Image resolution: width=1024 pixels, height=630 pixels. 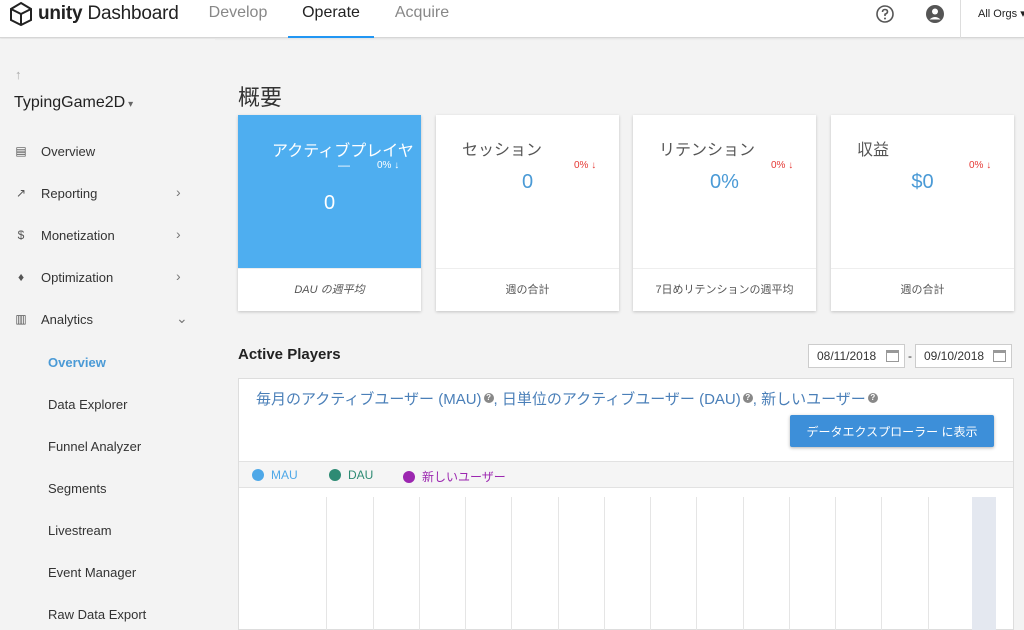 I want to click on card-title-dash: —, so click(x=344, y=165).